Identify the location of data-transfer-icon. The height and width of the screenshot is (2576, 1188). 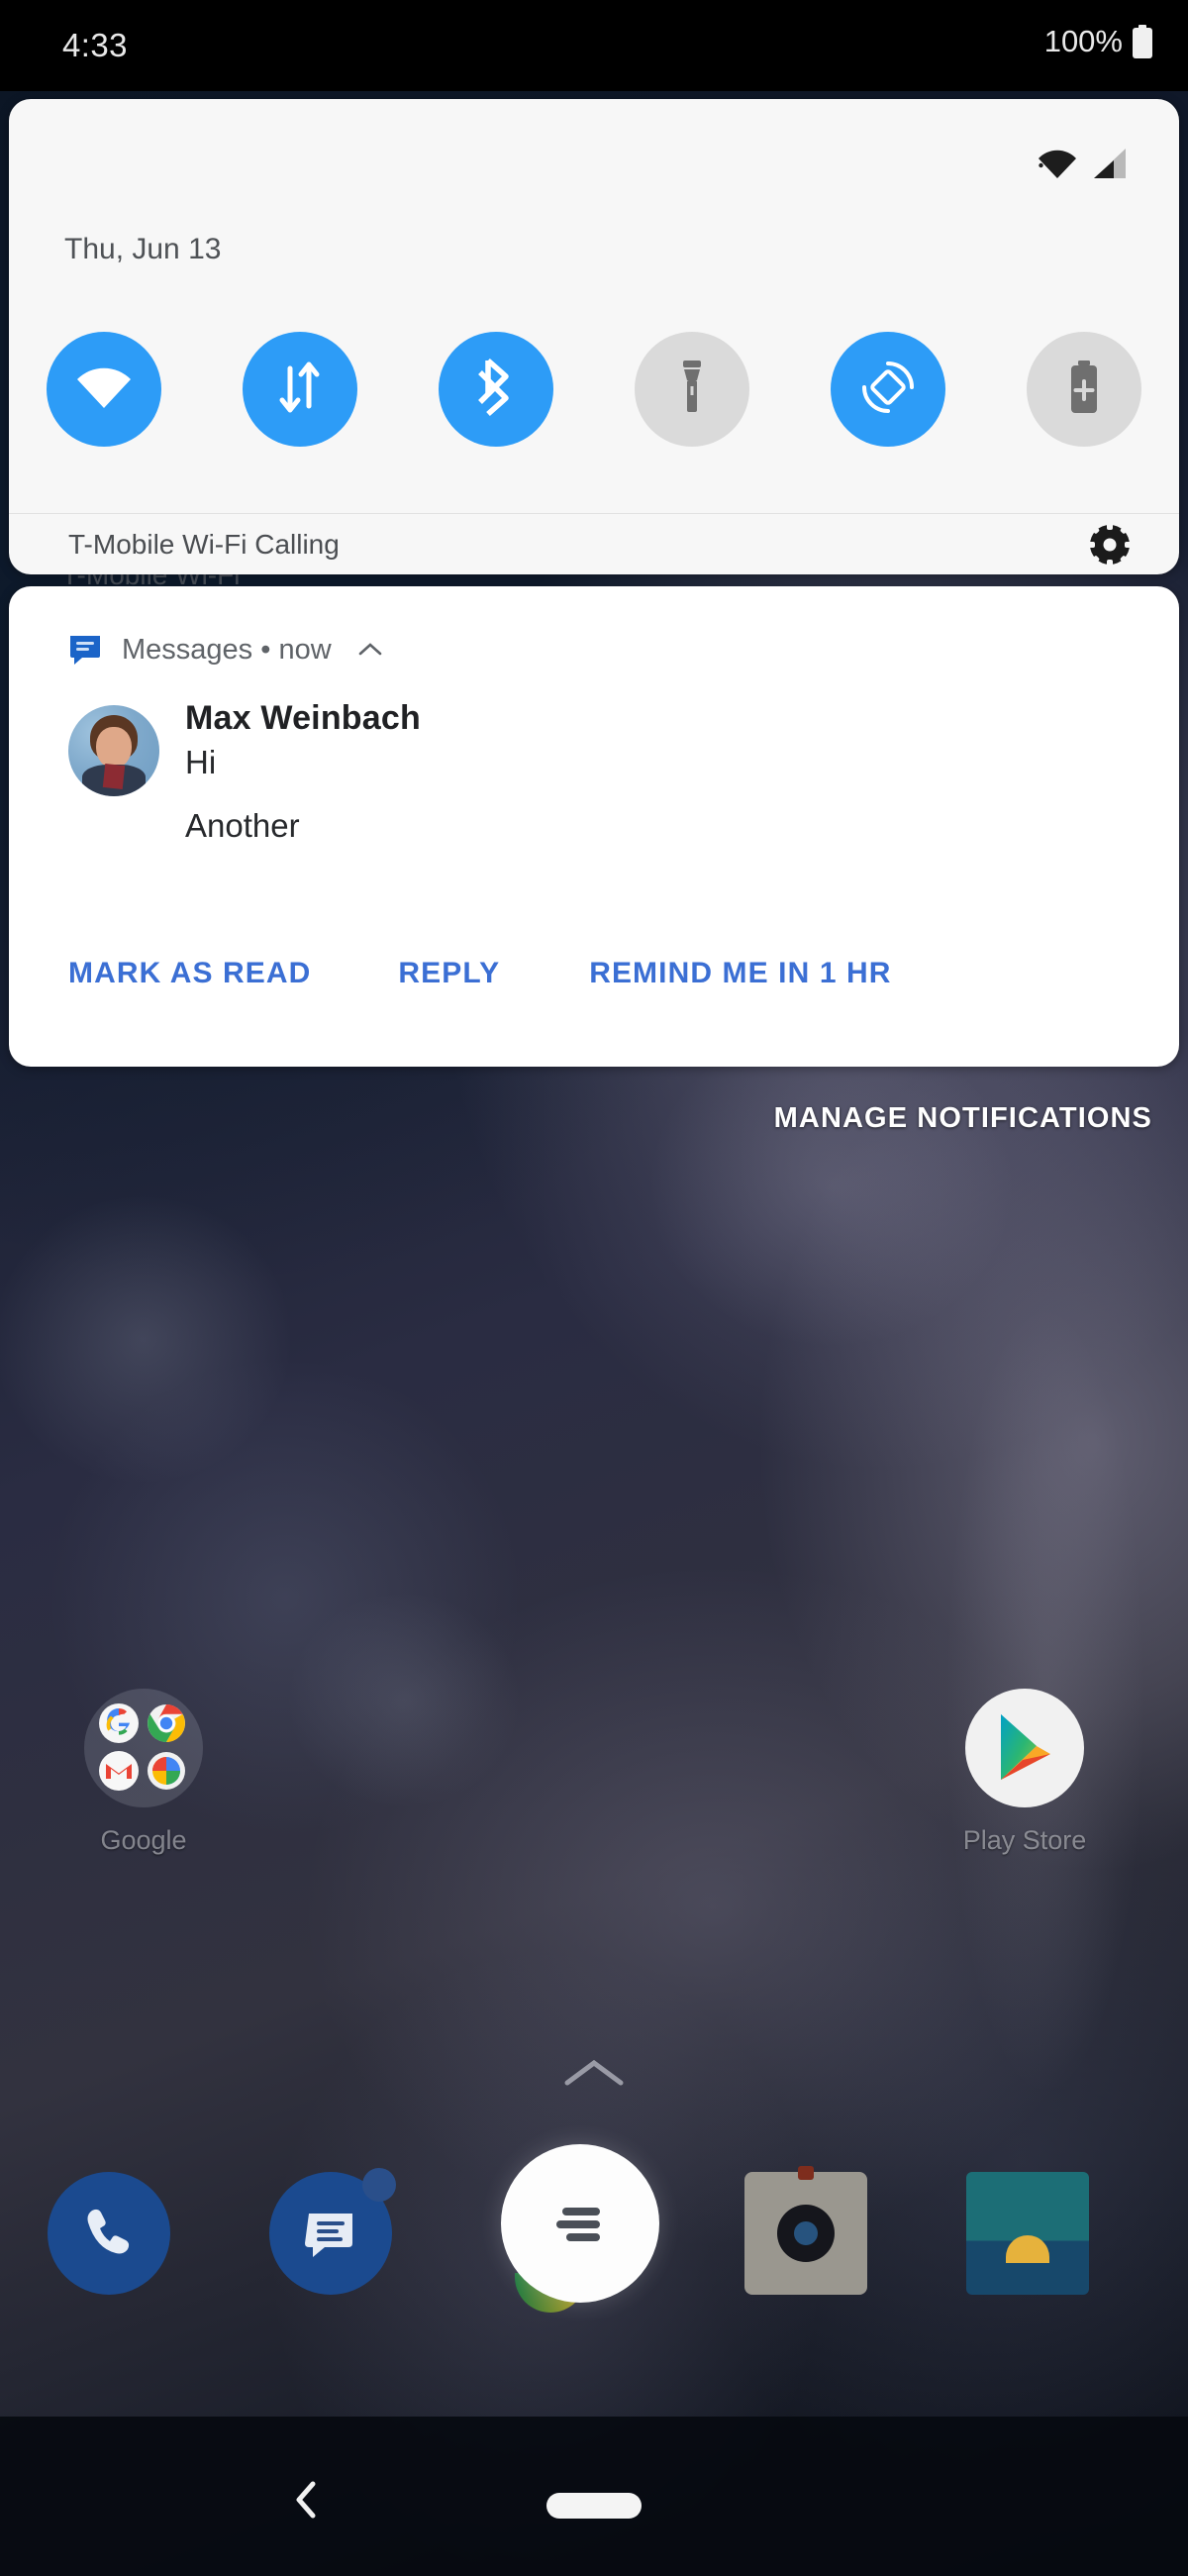
(300, 390).